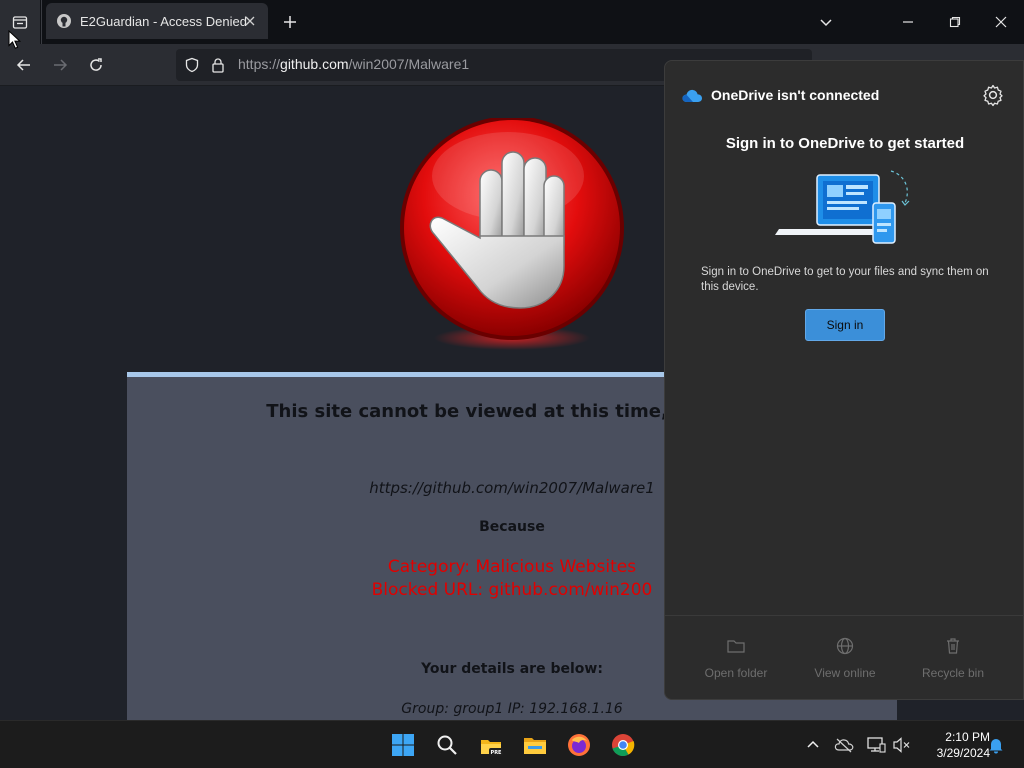  I want to click on forward-button, so click(60, 65).